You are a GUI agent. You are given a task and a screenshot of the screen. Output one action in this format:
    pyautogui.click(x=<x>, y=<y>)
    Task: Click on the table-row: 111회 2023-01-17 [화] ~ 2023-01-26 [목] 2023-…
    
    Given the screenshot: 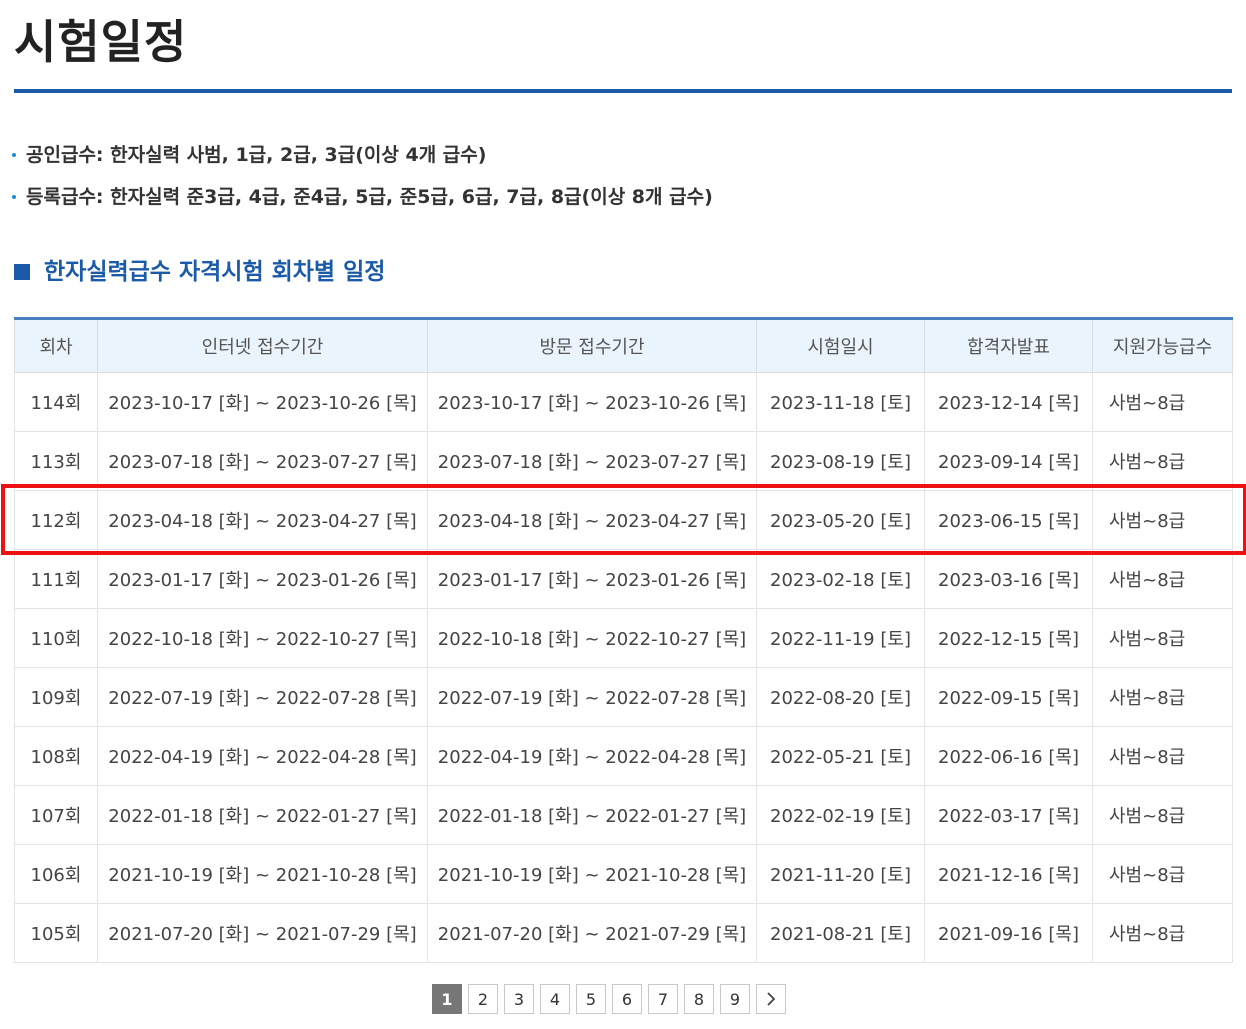 What is the action you would take?
    pyautogui.click(x=623, y=579)
    